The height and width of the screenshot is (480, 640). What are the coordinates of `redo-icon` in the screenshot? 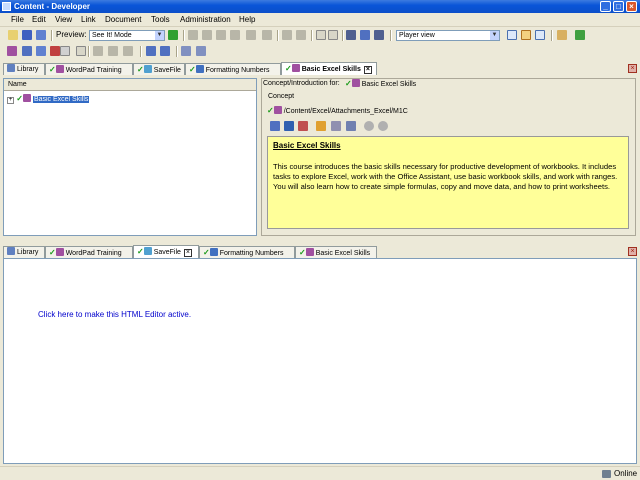 It's located at (301, 35).